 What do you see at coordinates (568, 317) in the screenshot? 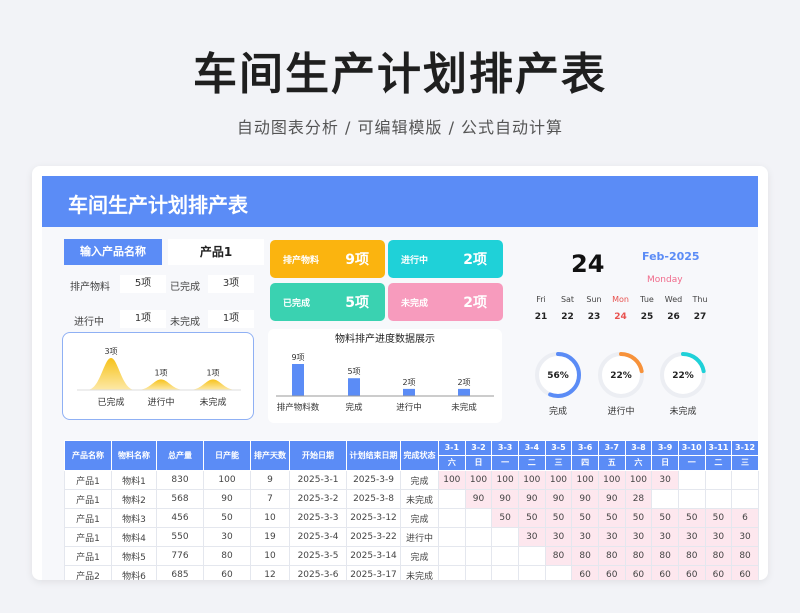
I see `calendar-date: 22` at bounding box center [568, 317].